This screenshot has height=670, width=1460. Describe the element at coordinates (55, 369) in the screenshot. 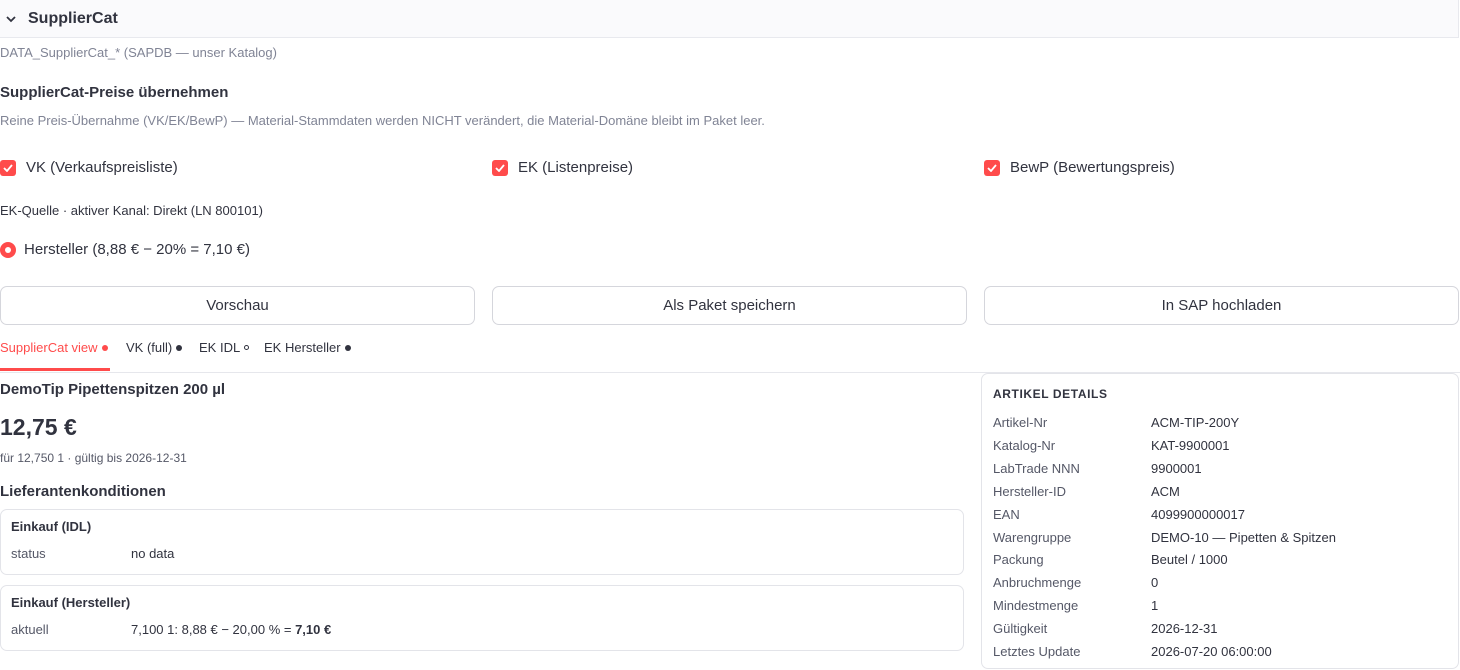

I see `active-tab-indicator` at that location.